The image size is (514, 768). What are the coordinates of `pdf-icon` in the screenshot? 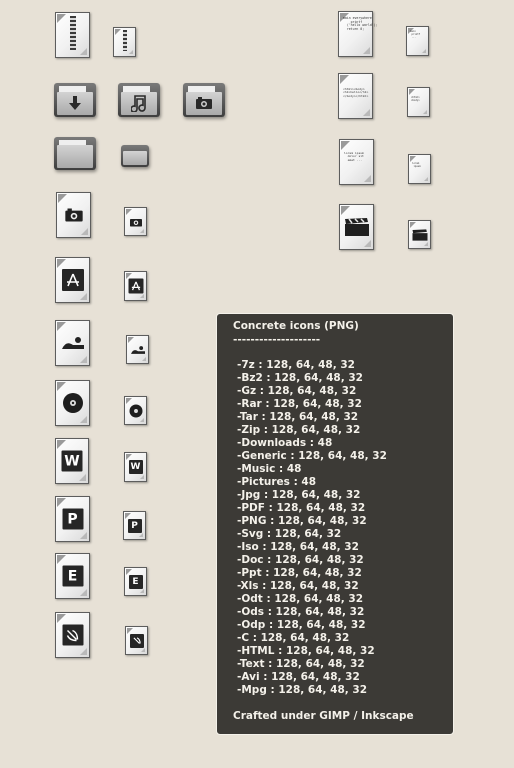 It's located at (72, 280).